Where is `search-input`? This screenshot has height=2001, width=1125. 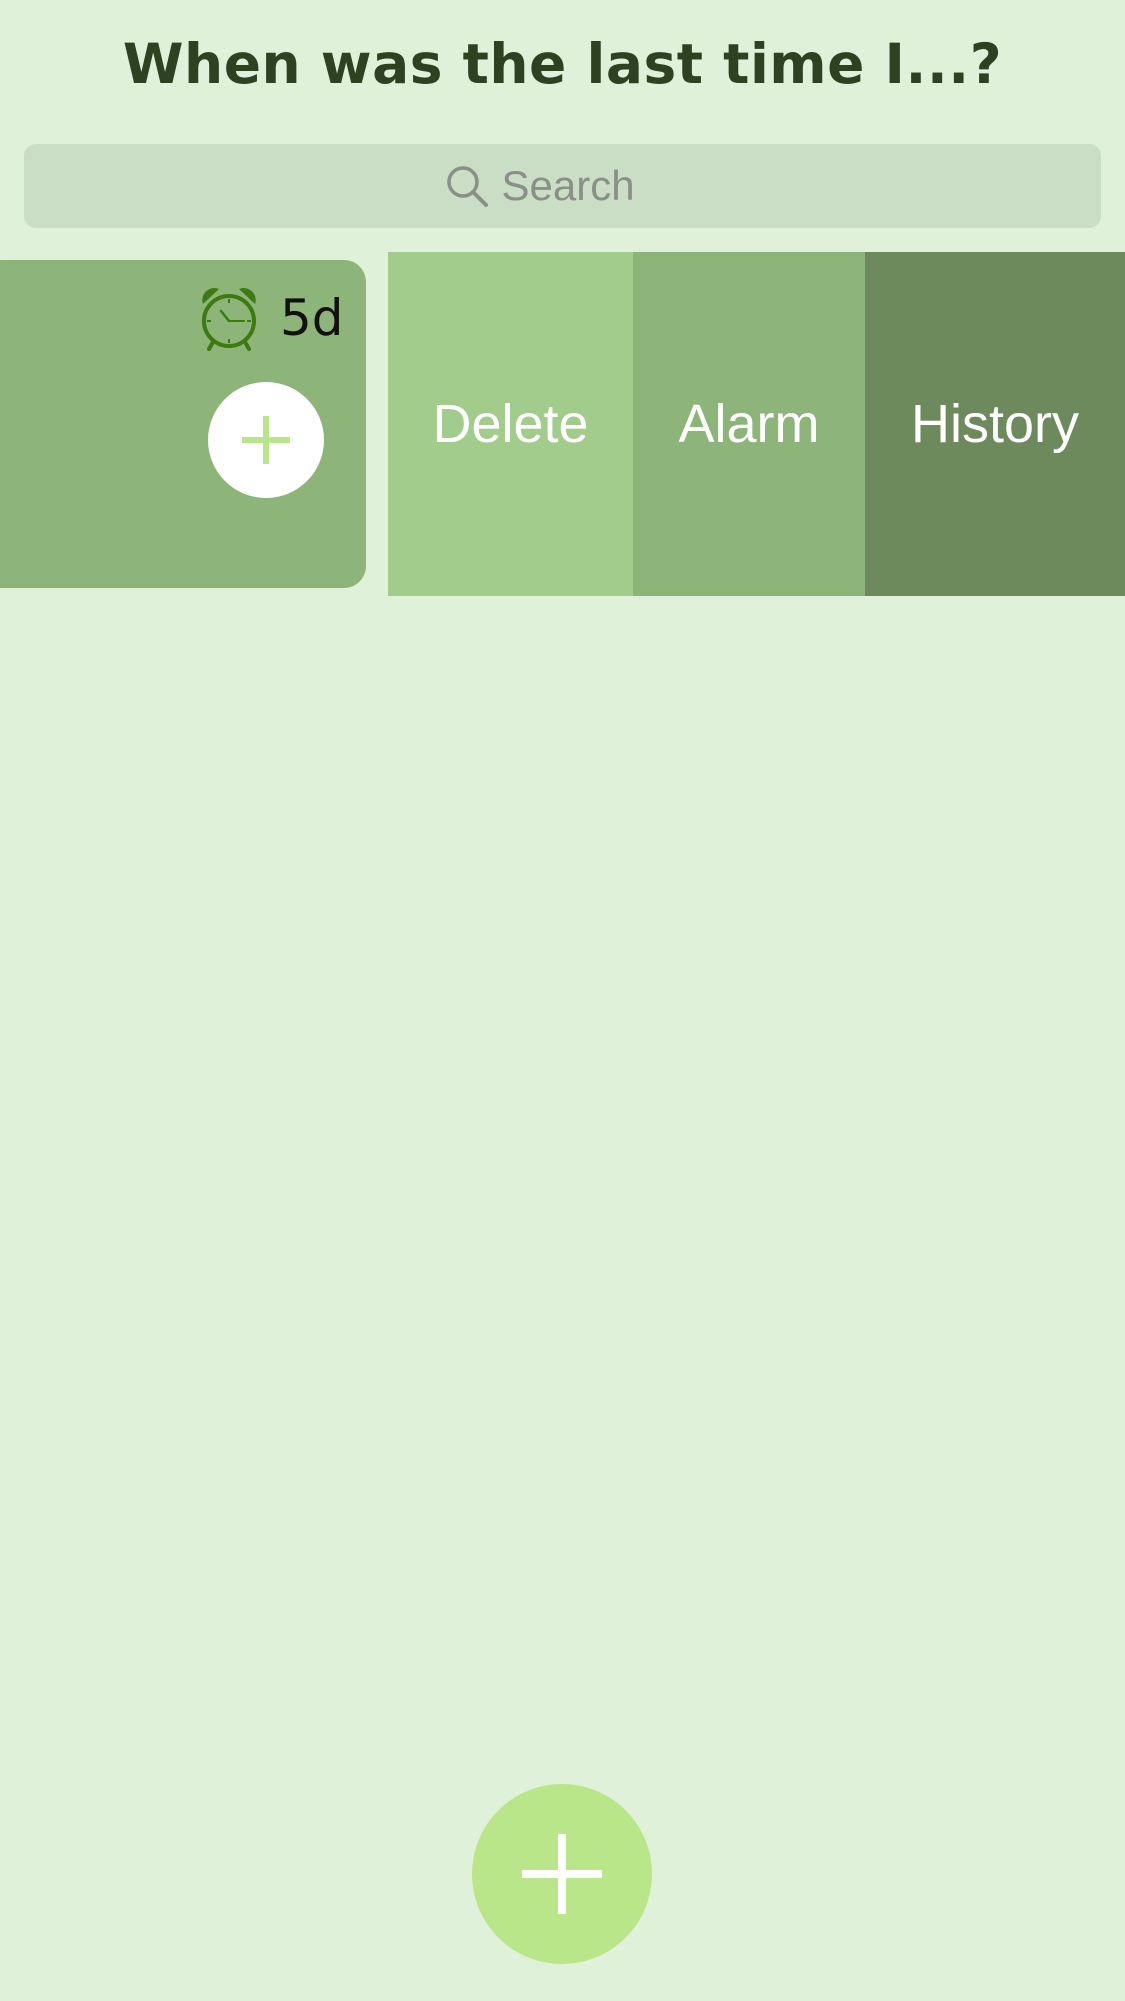 search-input is located at coordinates (576, 186).